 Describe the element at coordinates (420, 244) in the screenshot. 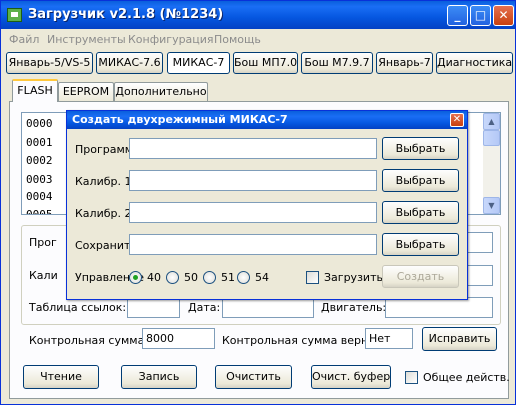

I see `save-browse-button: Выбрать` at that location.